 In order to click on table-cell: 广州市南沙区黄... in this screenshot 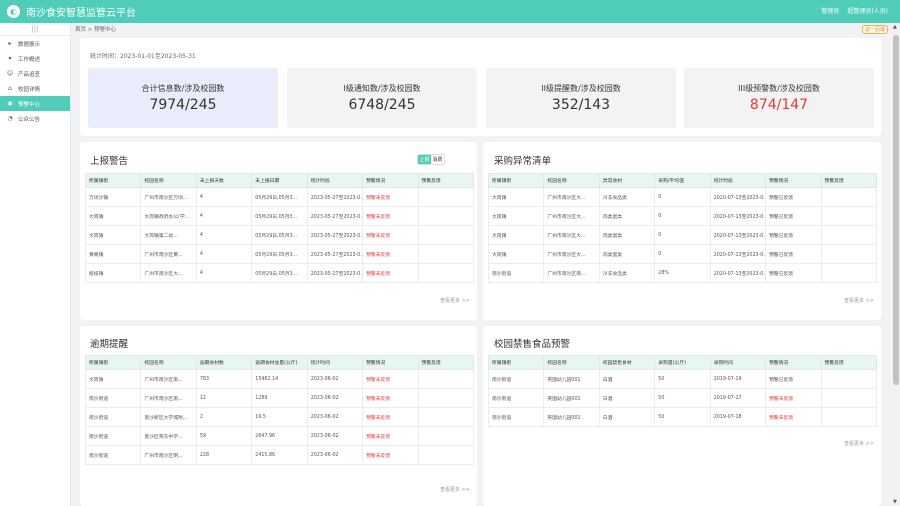, I will do `click(168, 254)`.